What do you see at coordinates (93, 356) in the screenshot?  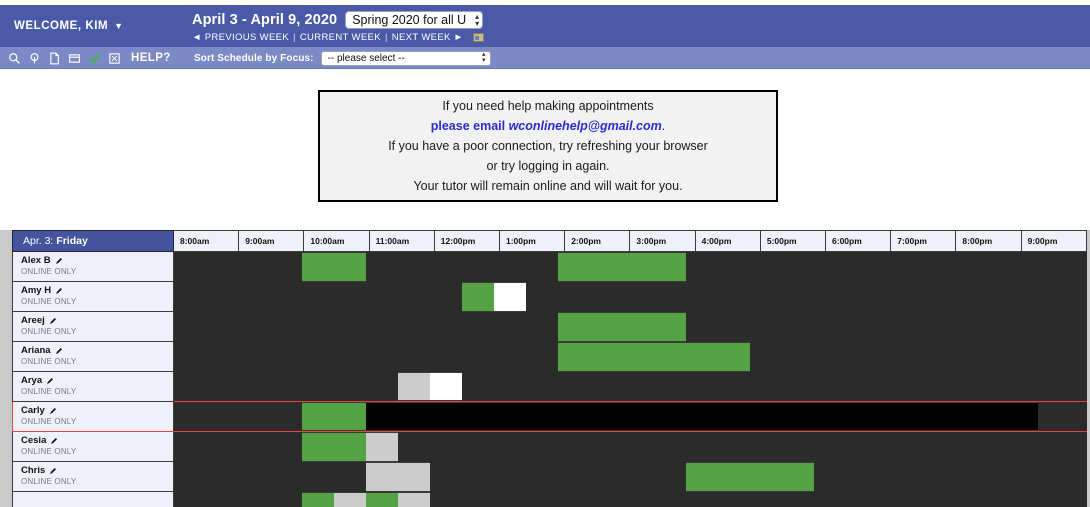 I see `tutor-name-cell: Ariana ONLINE ONLY` at bounding box center [93, 356].